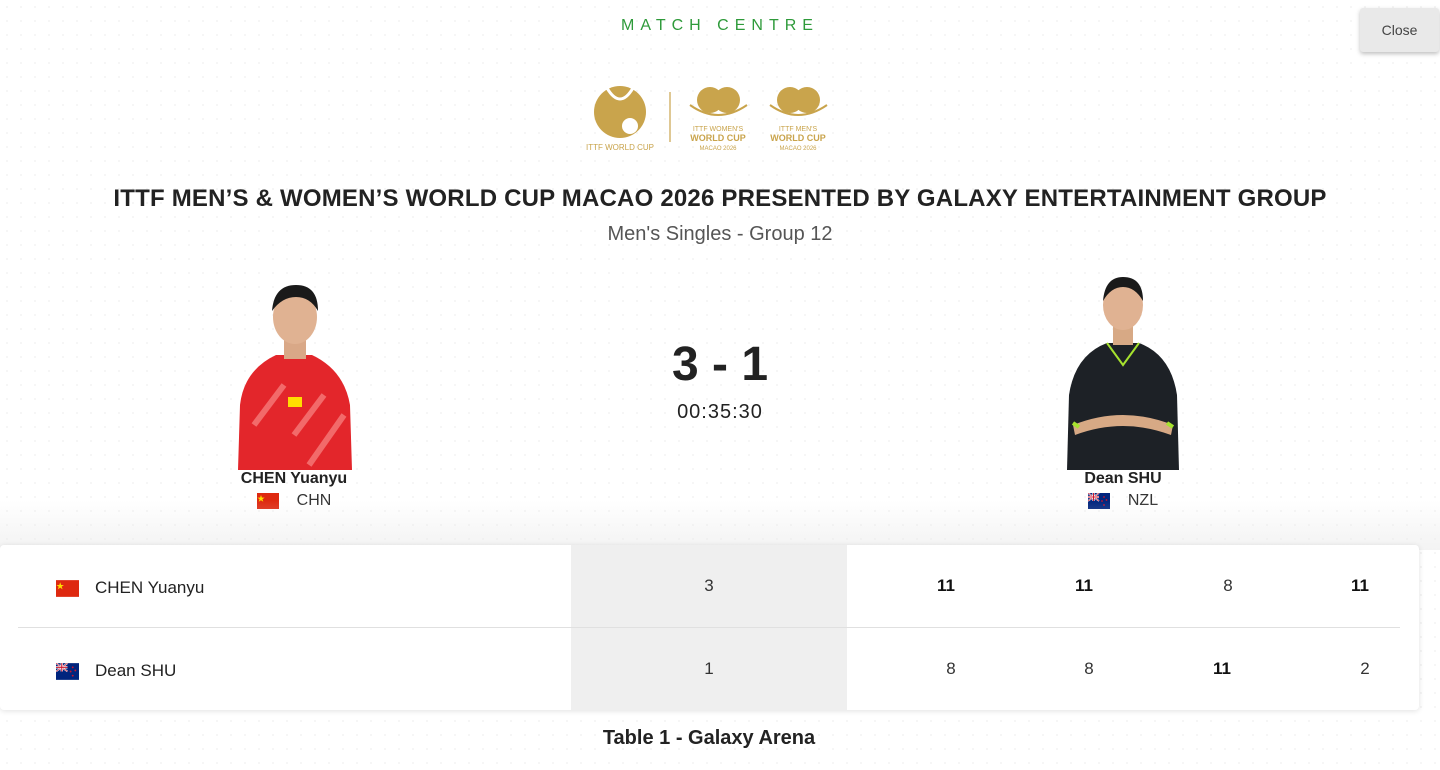 Image resolution: width=1440 pixels, height=770 pixels. What do you see at coordinates (718, 119) in the screenshot?
I see `womens-world-cup-logo: ITTF WOMEN'S WORLD CUP MACAO 2026` at bounding box center [718, 119].